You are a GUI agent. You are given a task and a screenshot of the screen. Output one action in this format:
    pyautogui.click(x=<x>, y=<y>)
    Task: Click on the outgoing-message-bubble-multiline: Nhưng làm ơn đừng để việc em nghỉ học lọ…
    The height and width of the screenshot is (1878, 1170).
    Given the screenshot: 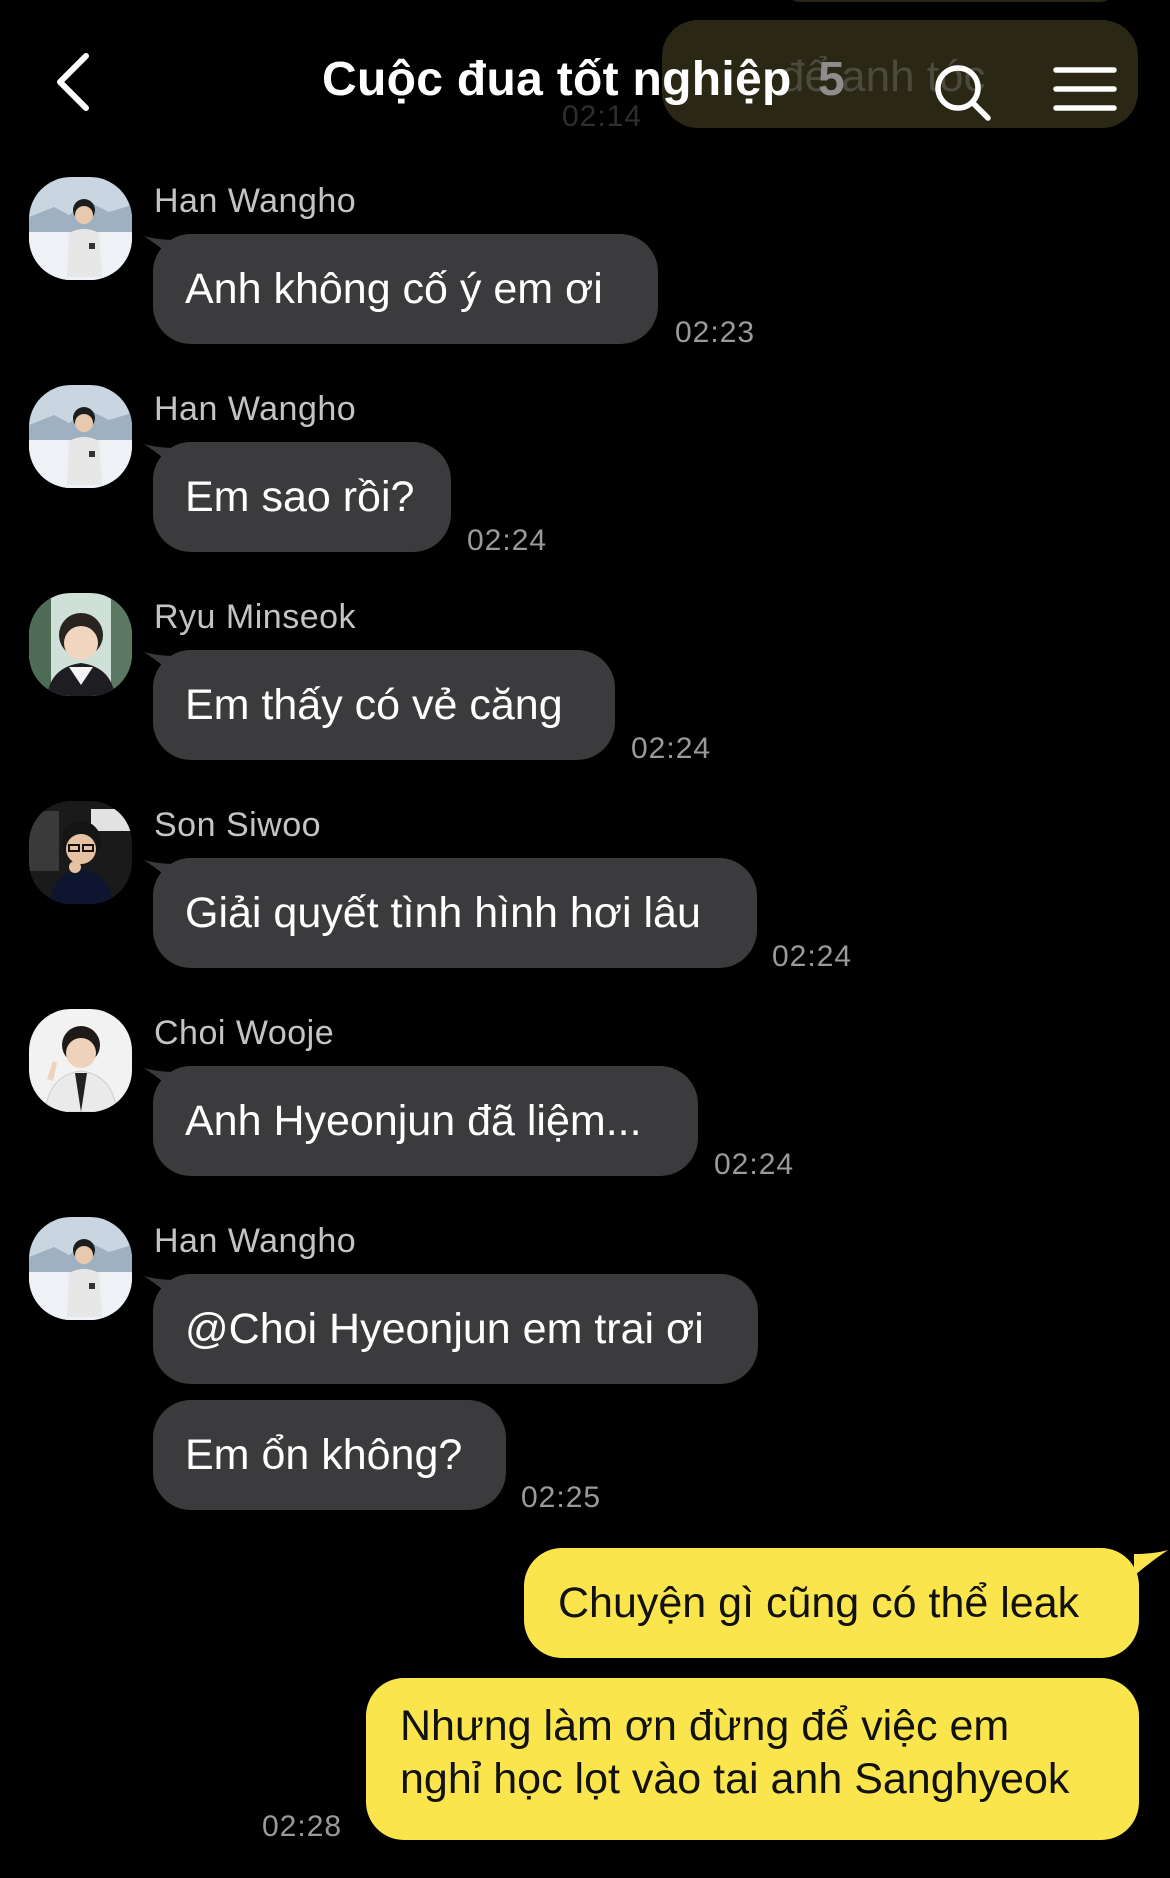 What is the action you would take?
    pyautogui.click(x=752, y=1759)
    